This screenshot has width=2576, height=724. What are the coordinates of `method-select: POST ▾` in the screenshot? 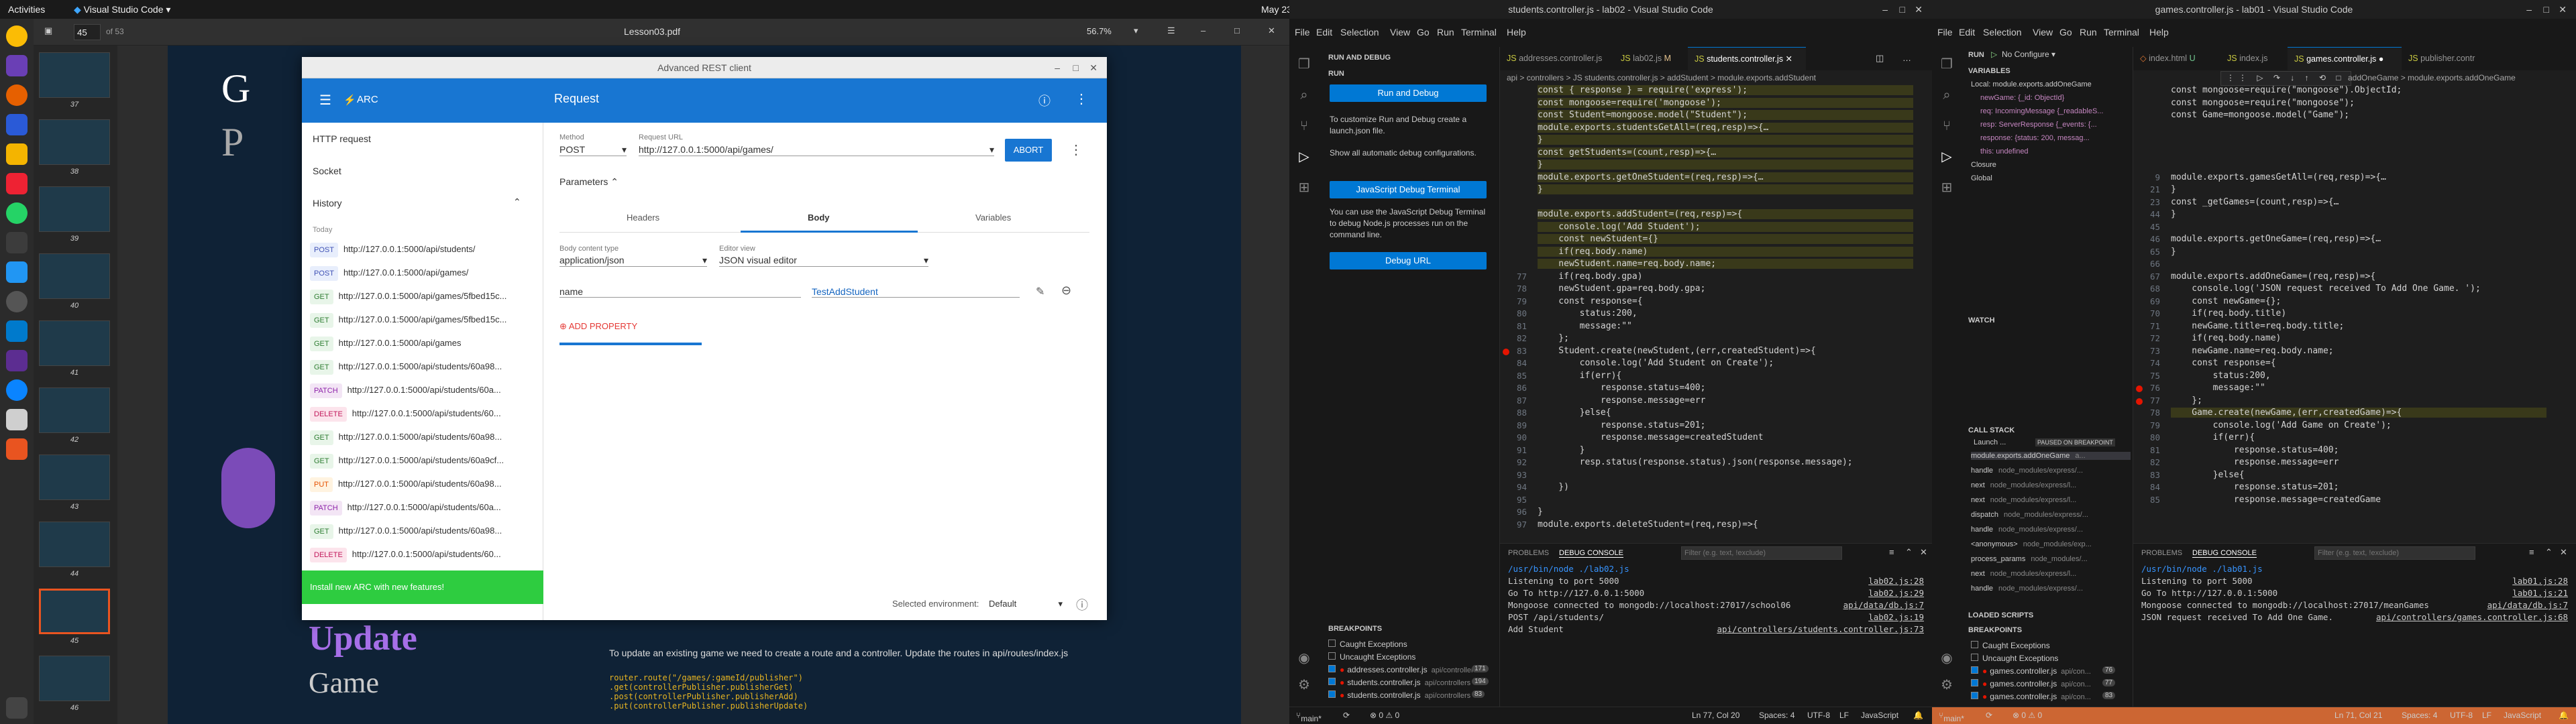 It's located at (593, 150).